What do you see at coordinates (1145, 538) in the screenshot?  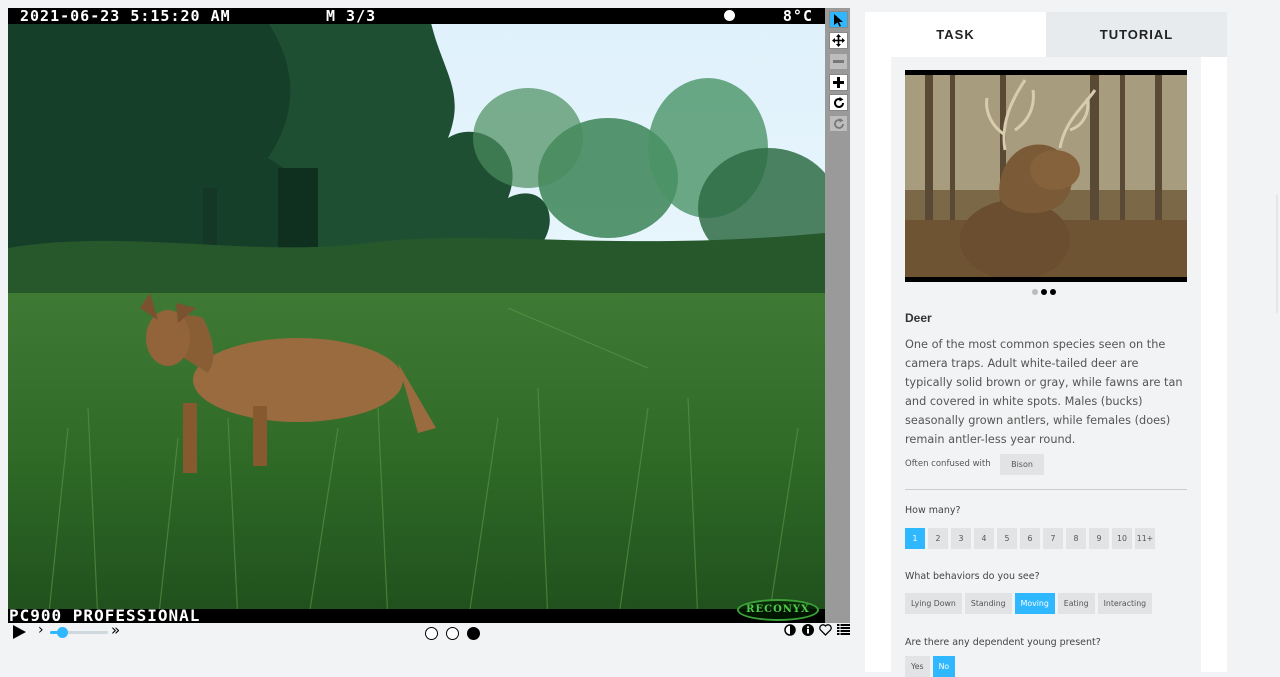 I see `count-option: 11+` at bounding box center [1145, 538].